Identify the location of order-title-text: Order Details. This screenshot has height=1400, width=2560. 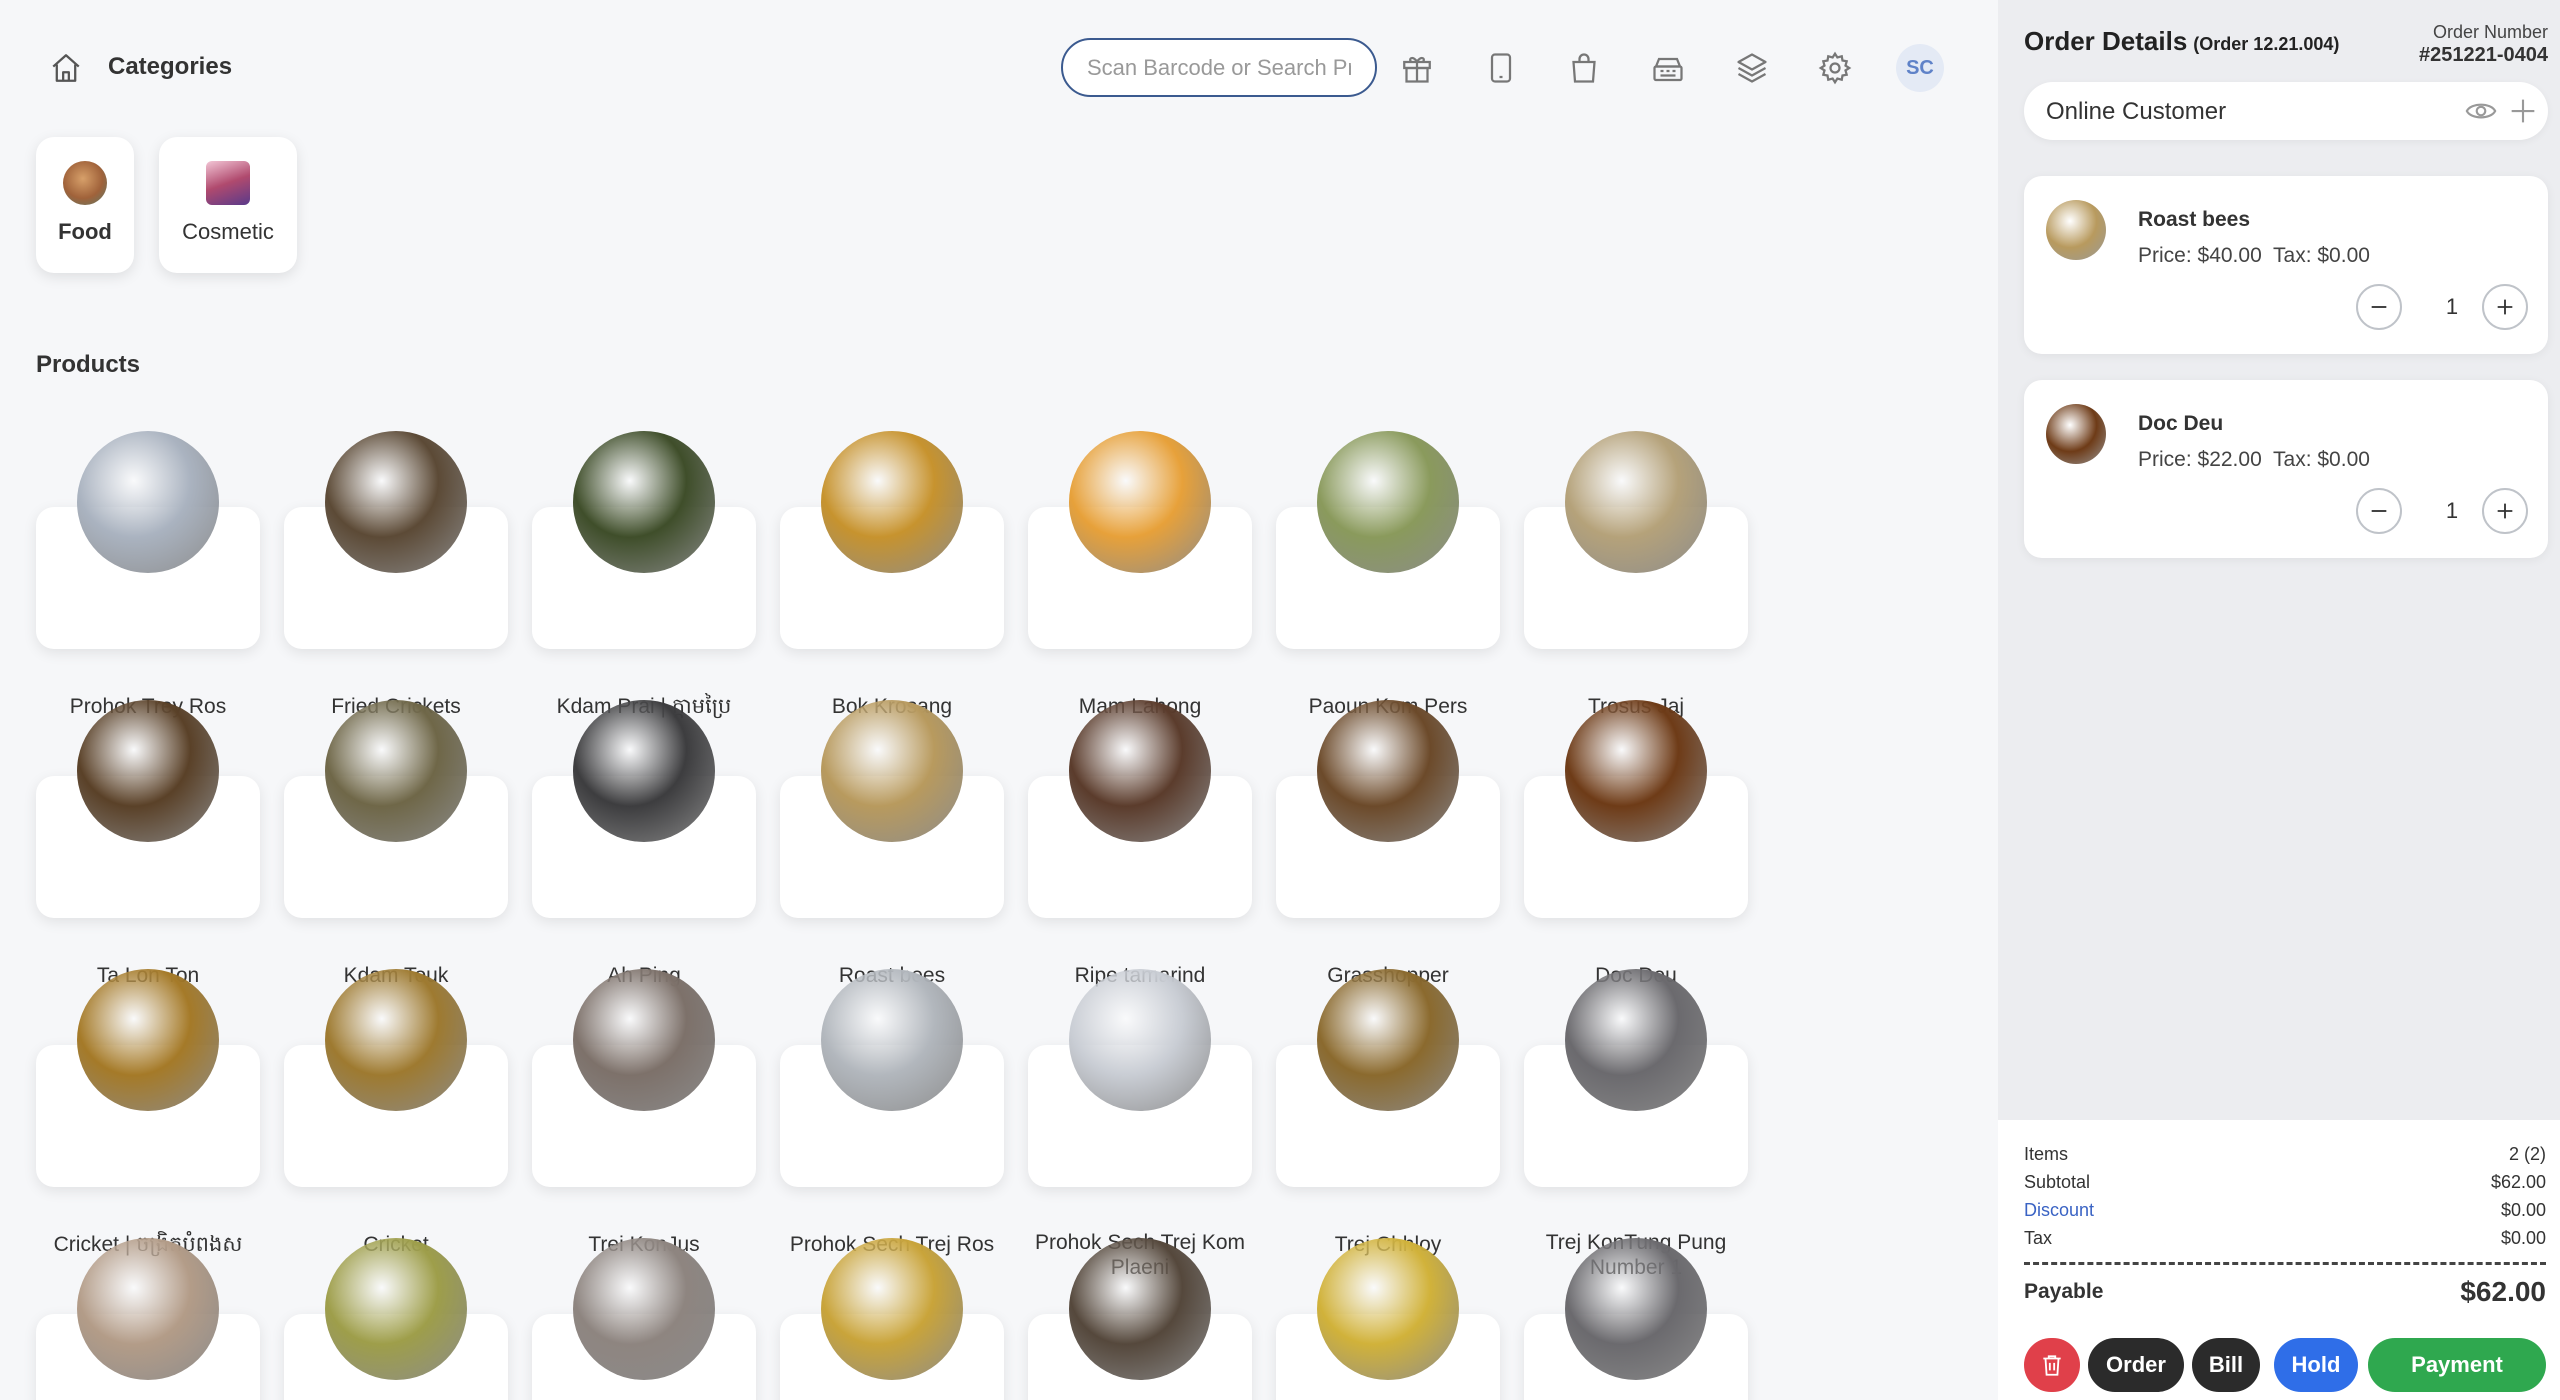
(2106, 41).